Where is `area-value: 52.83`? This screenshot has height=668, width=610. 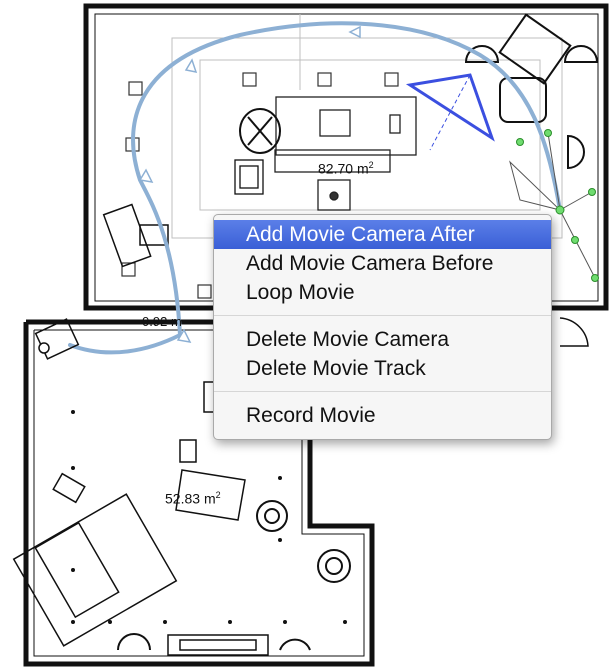 area-value: 52.83 is located at coordinates (183, 498).